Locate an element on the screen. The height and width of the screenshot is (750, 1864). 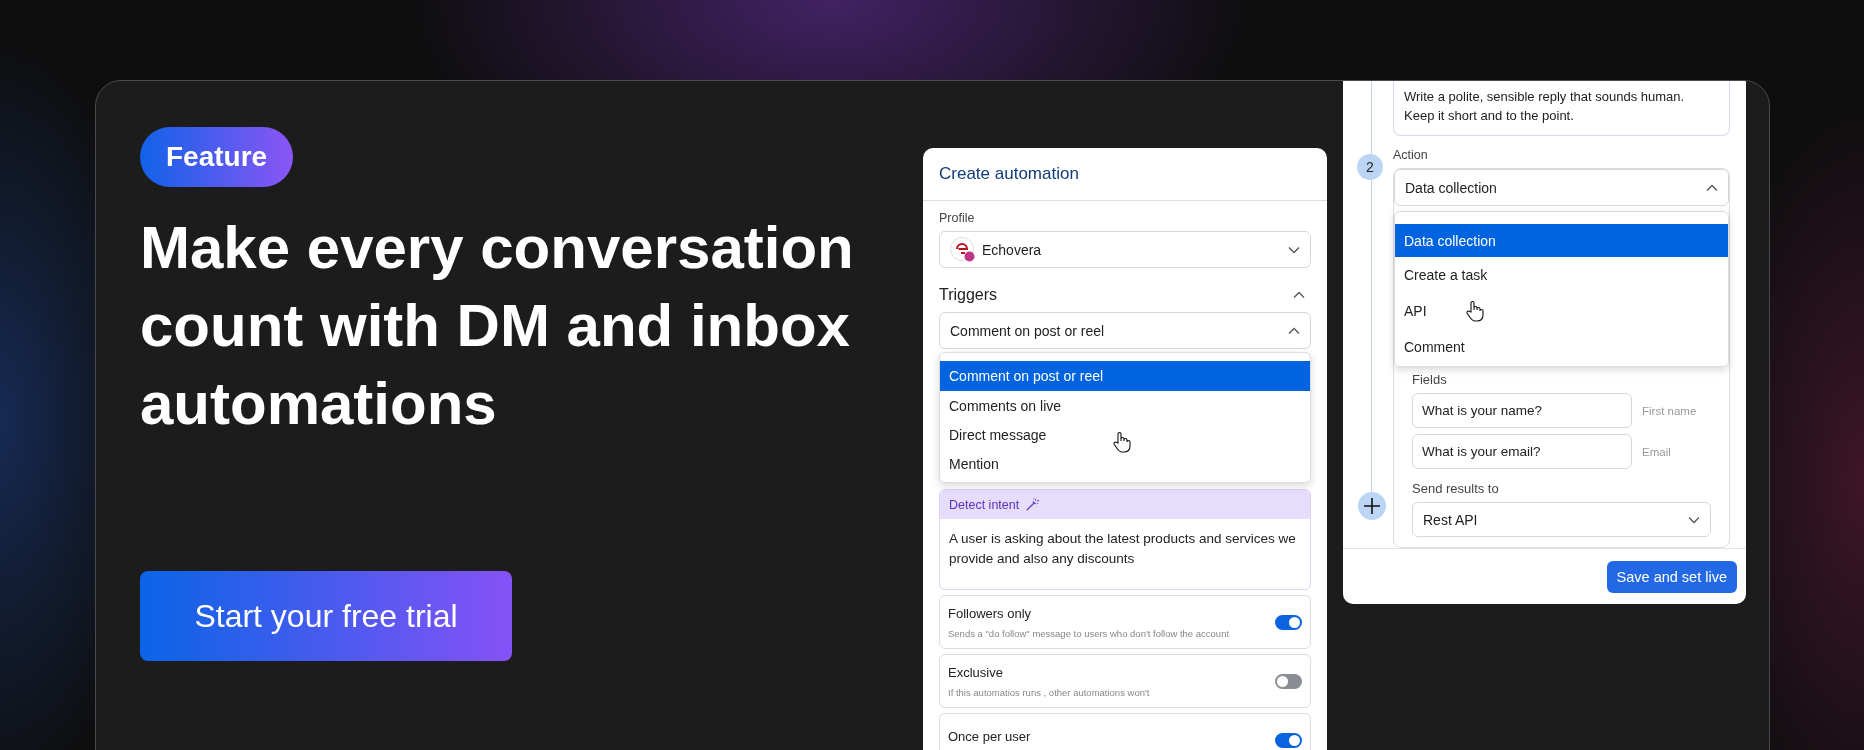
magic-wand-icon is located at coordinates (1032, 504).